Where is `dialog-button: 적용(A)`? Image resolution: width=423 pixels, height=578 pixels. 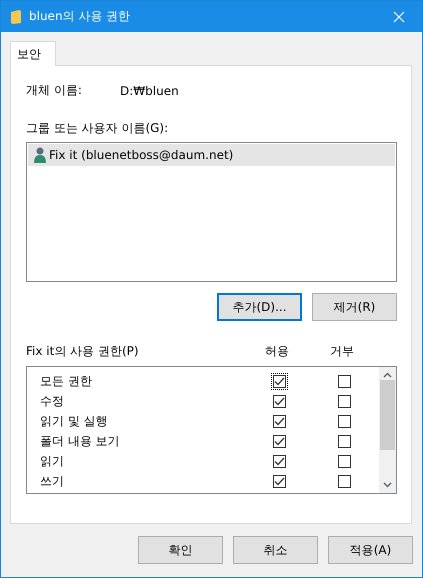 dialog-button: 적용(A) is located at coordinates (370, 550).